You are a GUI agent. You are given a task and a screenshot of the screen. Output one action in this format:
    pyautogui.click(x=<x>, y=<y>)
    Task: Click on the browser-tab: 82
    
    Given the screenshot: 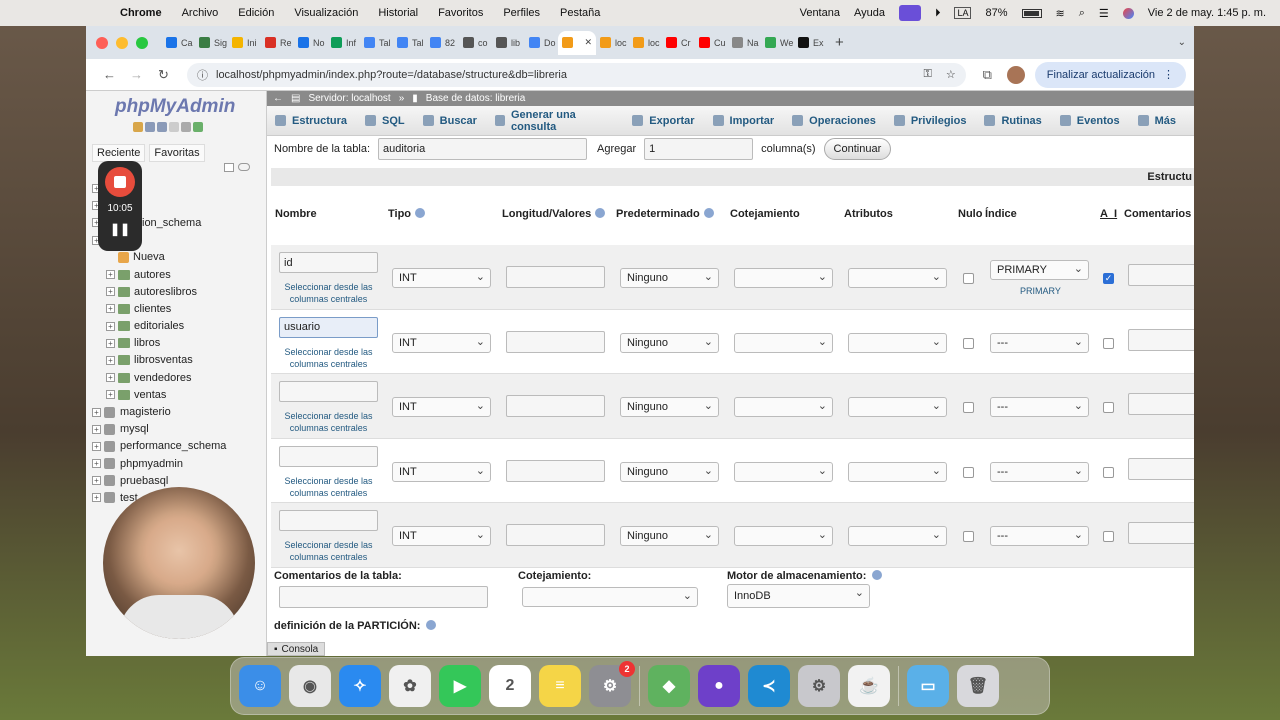 What is the action you would take?
    pyautogui.click(x=442, y=43)
    